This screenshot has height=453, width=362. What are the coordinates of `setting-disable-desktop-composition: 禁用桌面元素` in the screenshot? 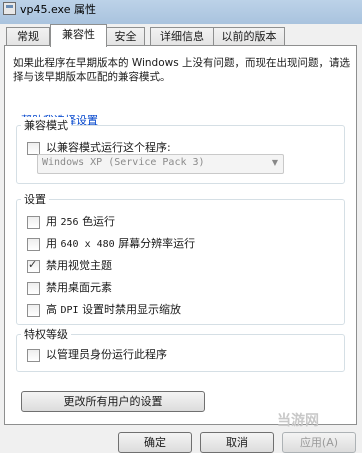 It's located at (69, 288).